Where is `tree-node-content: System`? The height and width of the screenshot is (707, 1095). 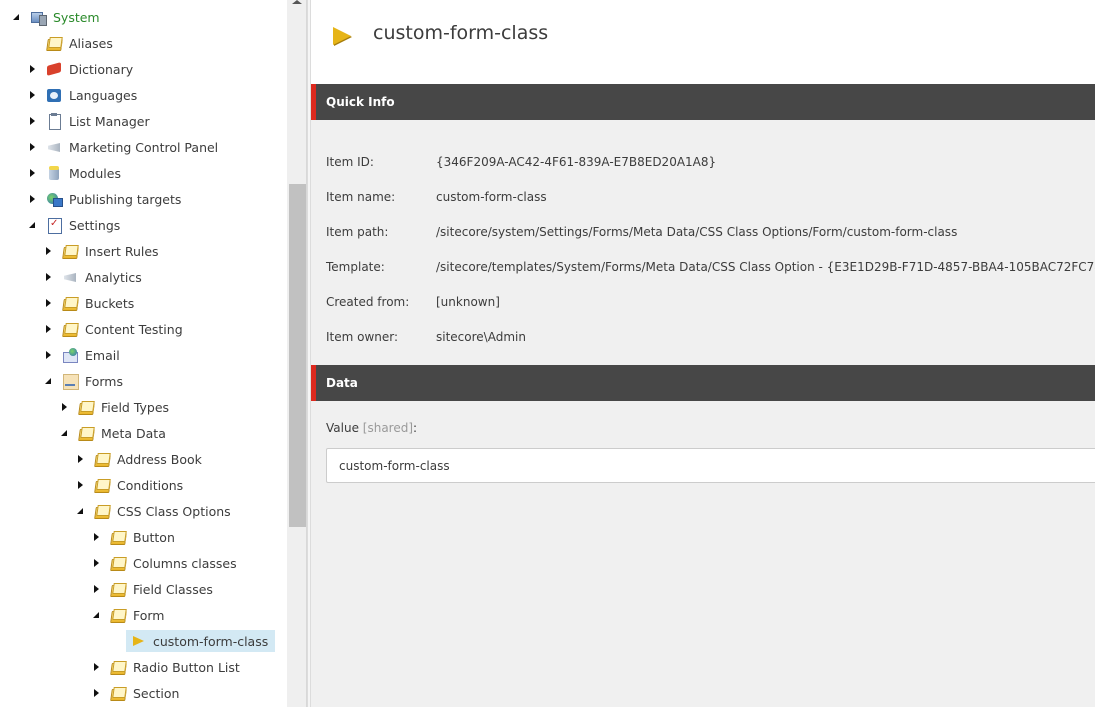
tree-node-content: System is located at coordinates (66, 17).